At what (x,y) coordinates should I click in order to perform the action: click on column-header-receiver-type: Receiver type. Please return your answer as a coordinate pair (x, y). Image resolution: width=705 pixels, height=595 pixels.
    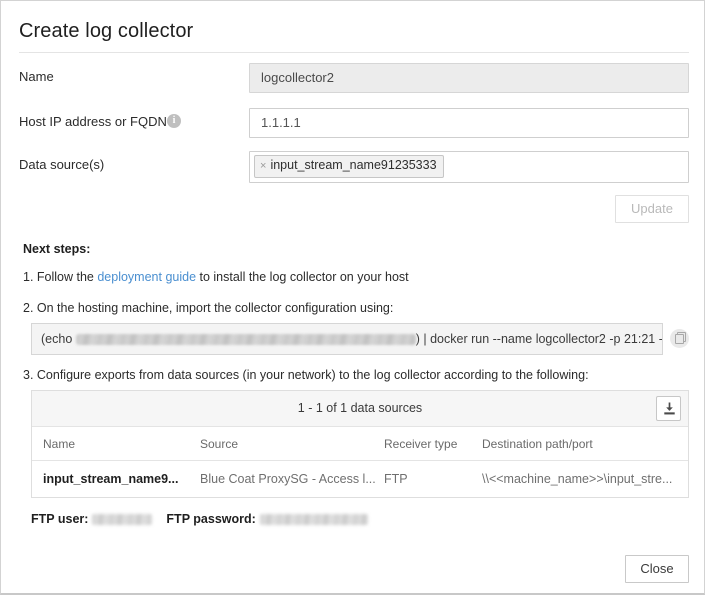
    Looking at the image, I should click on (420, 444).